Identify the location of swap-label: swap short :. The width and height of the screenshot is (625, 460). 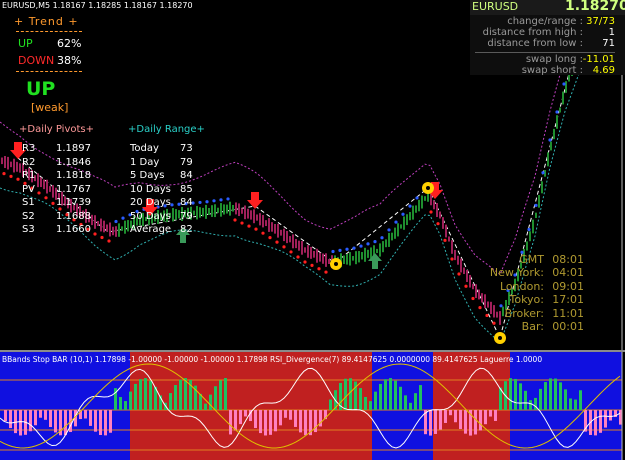
(552, 70).